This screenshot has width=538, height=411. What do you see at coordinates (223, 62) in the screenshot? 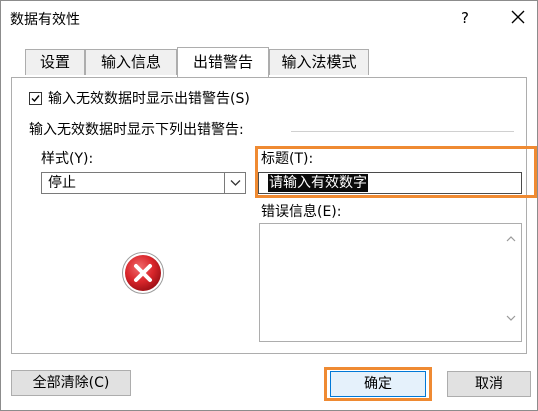
I see `tab-error-alert: 出错警告` at bounding box center [223, 62].